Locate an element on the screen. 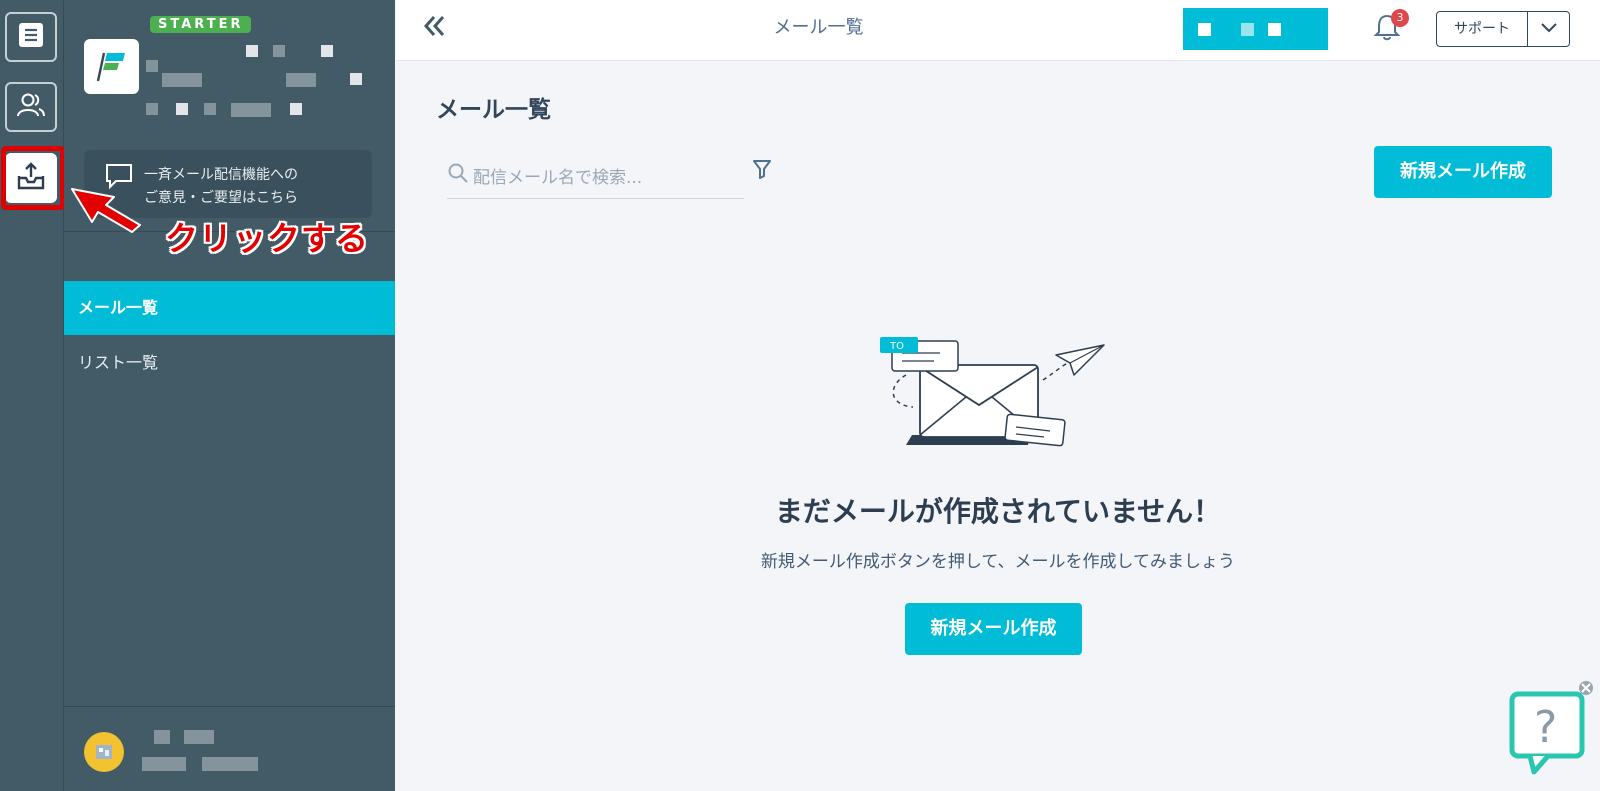 This screenshot has width=1600, height=791. annotation-arrow is located at coordinates (106, 210).